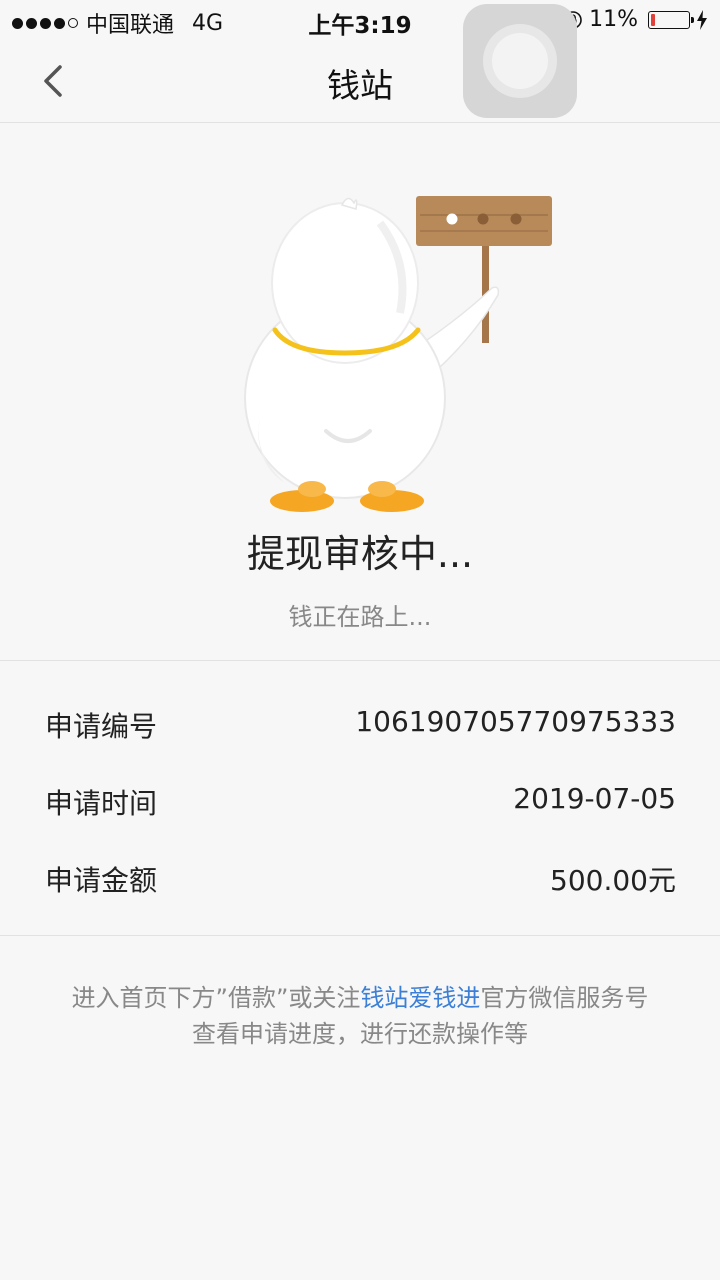 The image size is (720, 1280). I want to click on footer-text: 进入首页下方”借款”或关注, so click(216, 998).